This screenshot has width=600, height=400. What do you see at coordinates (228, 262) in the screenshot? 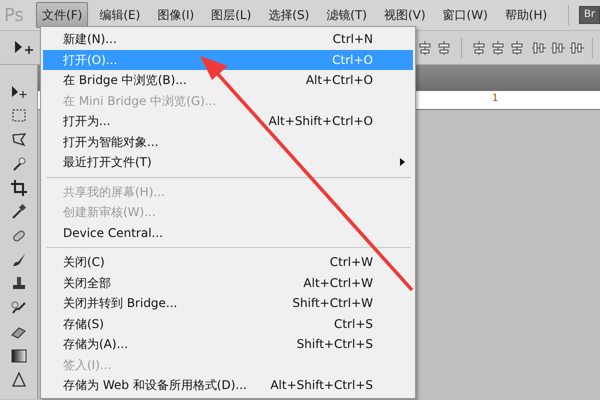
I see `menu-option: 关闭(C) Ctrl+W` at bounding box center [228, 262].